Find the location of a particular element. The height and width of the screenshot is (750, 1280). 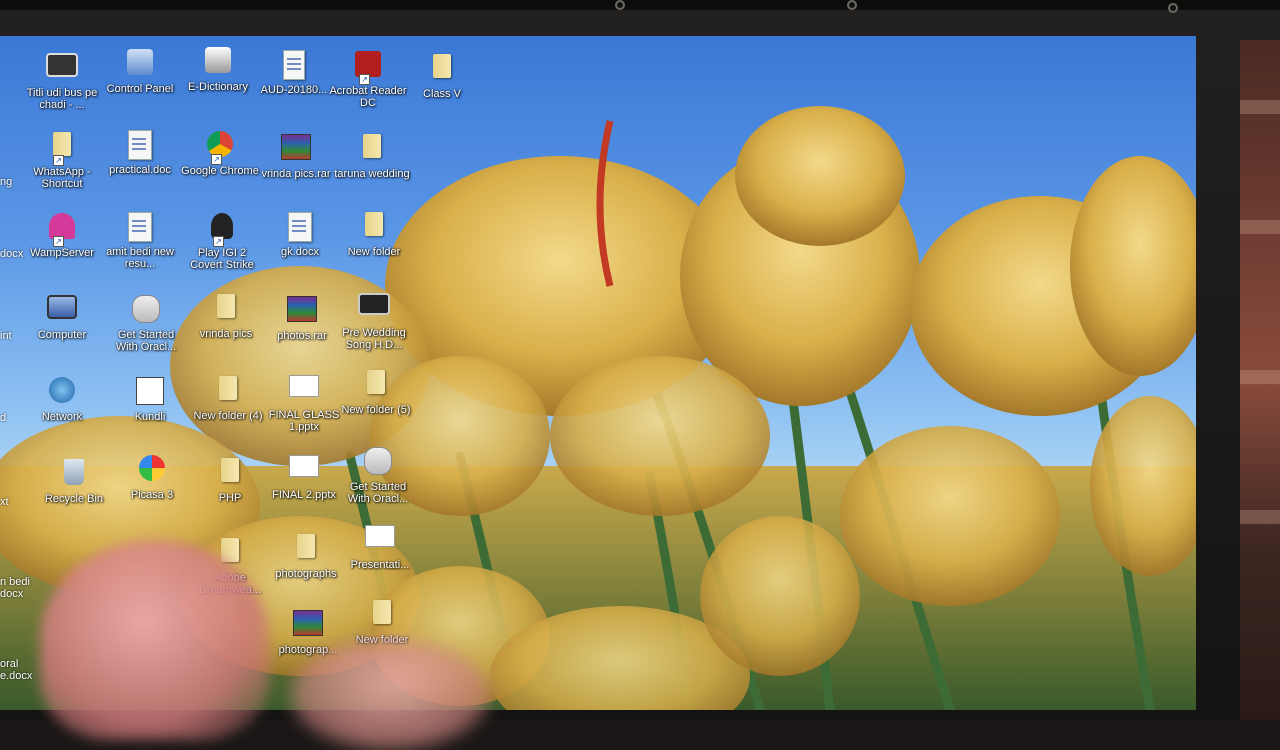

icon-label: WhatsApp - Shortcut is located at coordinates (62, 178).